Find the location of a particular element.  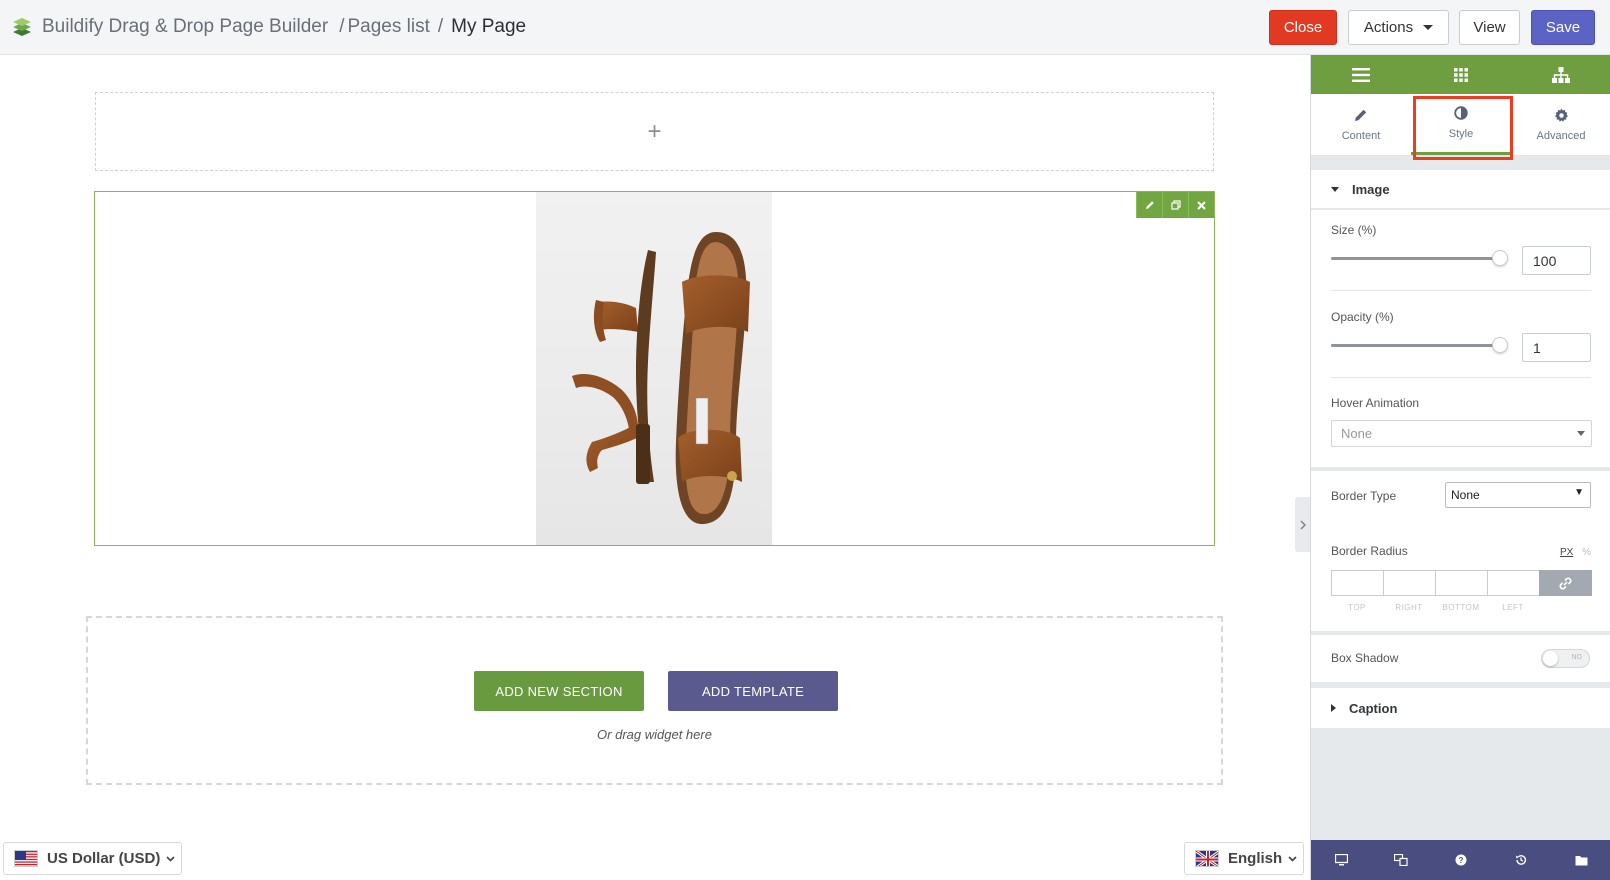

actions-dropdown-button: Actions is located at coordinates (1398, 27).